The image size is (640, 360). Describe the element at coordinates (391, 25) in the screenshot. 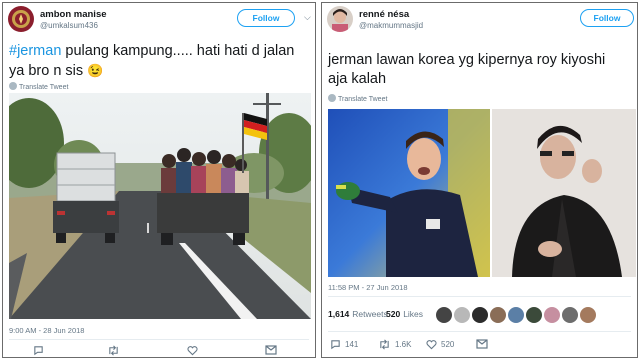

I see `user-handle: @makmummasjid` at that location.